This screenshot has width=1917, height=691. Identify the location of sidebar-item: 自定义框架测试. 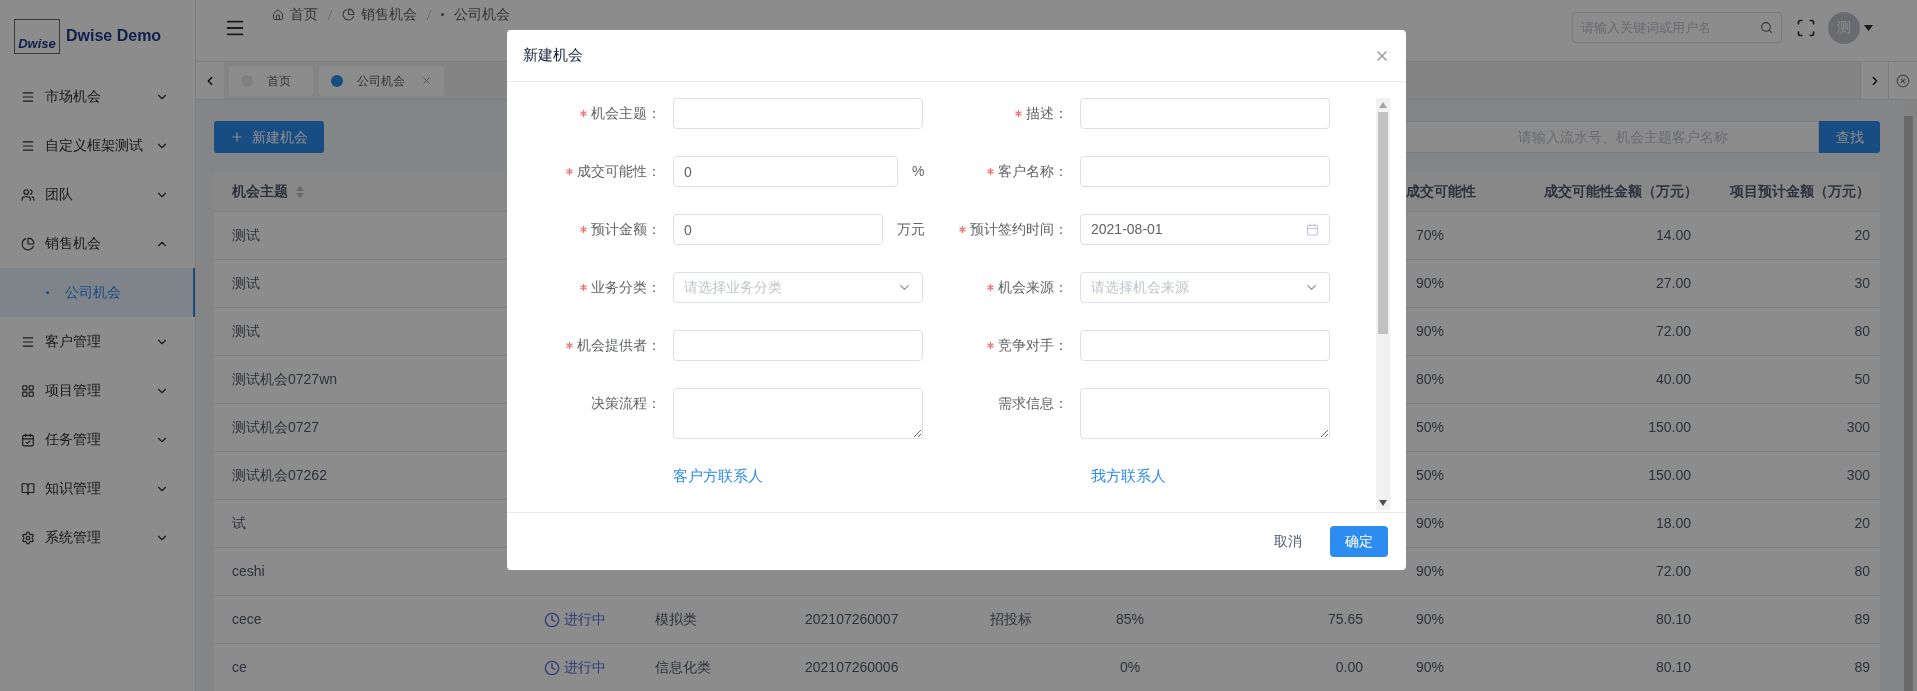
(97, 145).